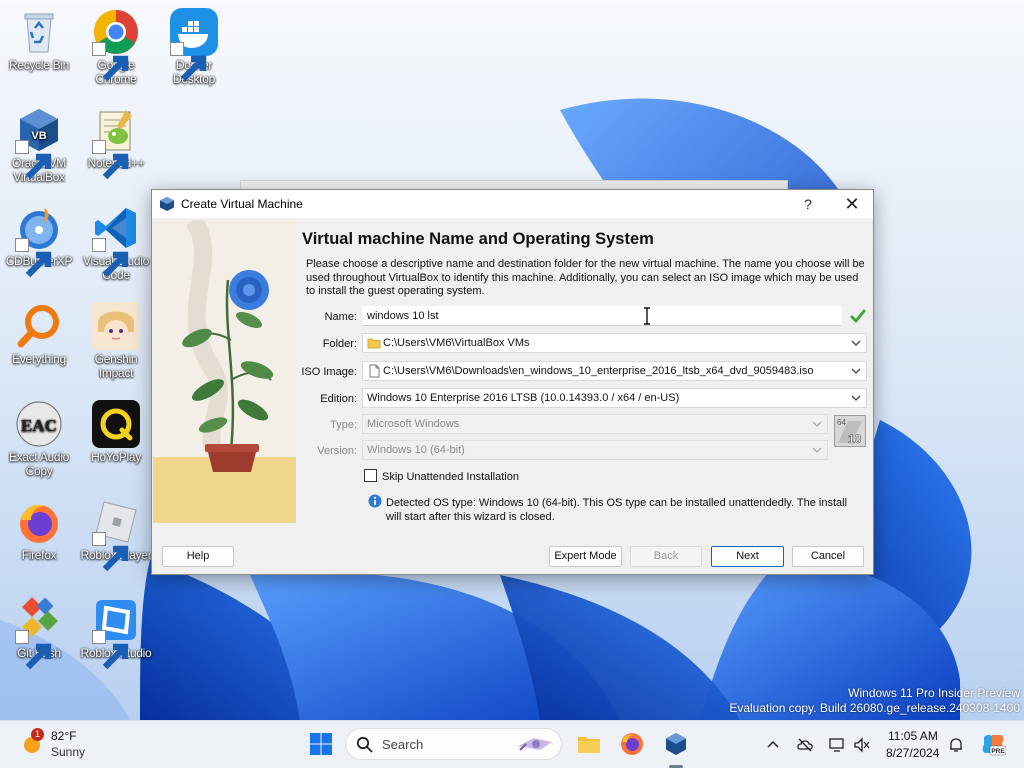 The width and height of the screenshot is (1024, 768). I want to click on everything-search-icon, so click(38, 326).